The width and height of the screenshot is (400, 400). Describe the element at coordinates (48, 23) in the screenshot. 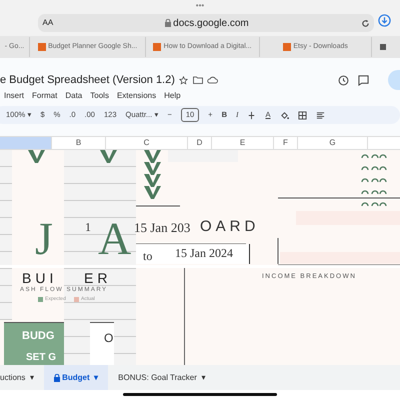

I see `text-size-button: AA` at that location.